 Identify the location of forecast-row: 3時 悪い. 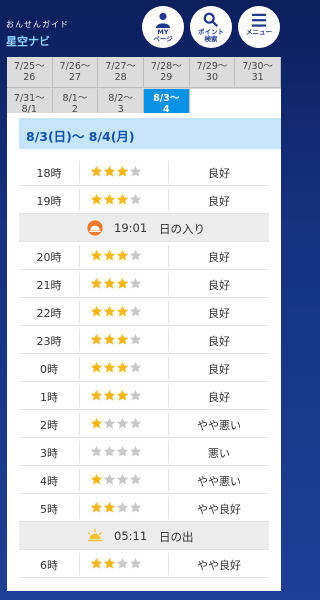
(144, 452).